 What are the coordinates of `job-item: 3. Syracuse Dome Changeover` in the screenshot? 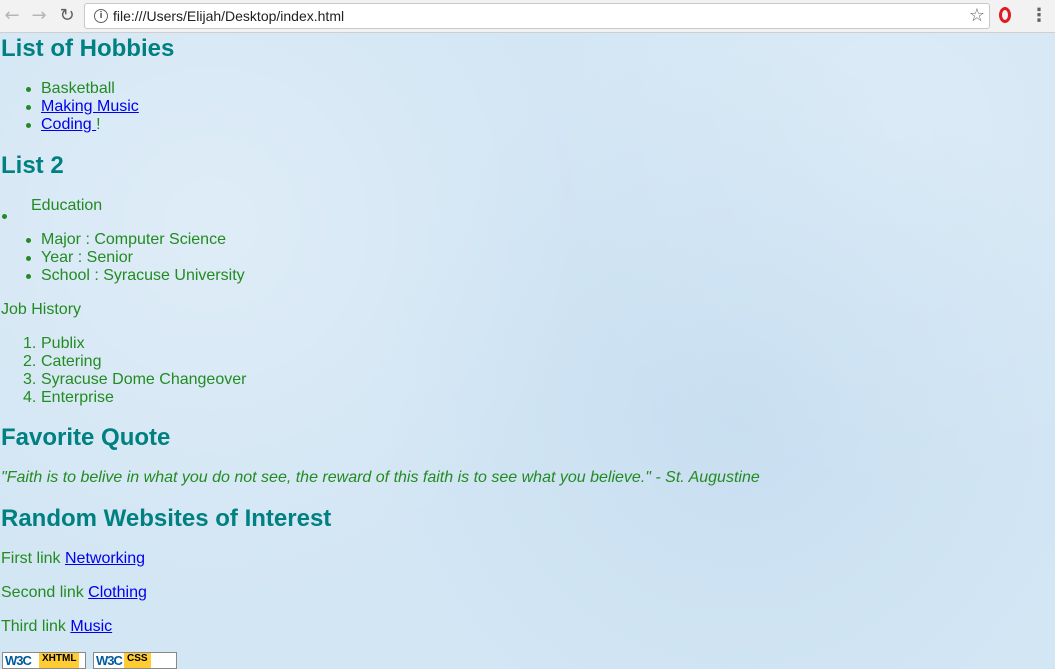 It's located at (135, 379).